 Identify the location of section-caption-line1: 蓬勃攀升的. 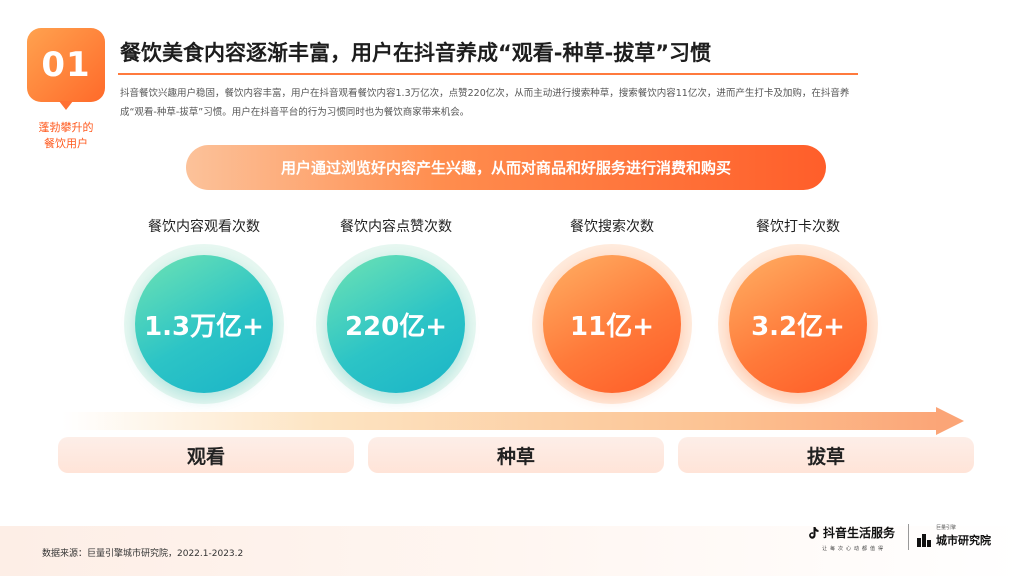
(66, 127).